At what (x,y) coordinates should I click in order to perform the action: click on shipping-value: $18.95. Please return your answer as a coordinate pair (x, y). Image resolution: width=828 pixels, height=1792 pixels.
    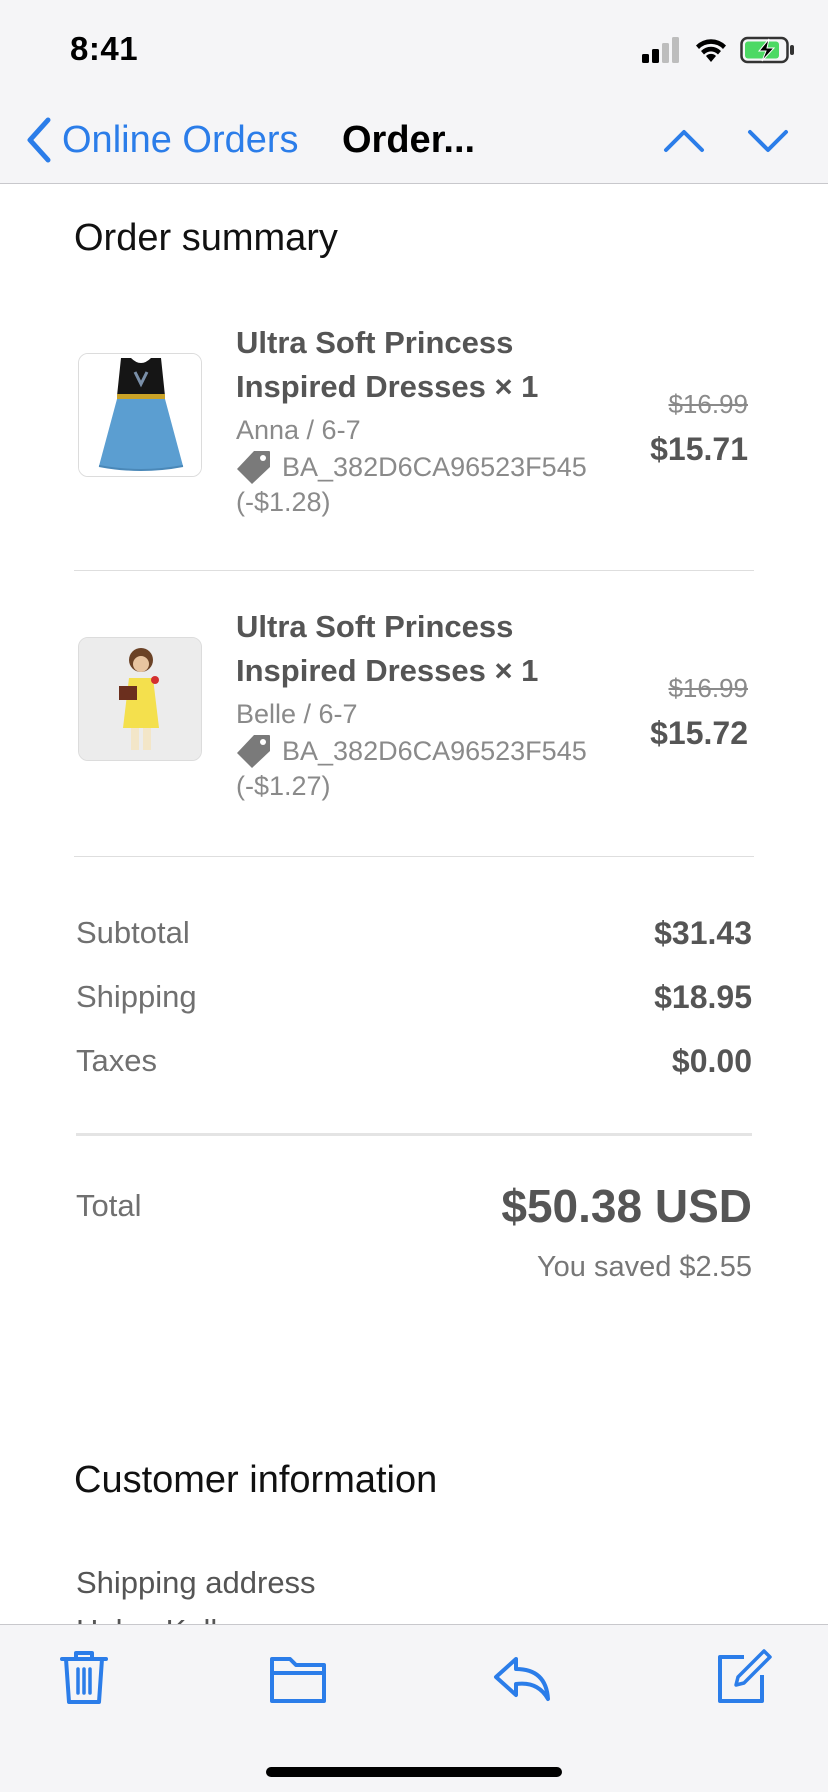
    Looking at the image, I should click on (703, 997).